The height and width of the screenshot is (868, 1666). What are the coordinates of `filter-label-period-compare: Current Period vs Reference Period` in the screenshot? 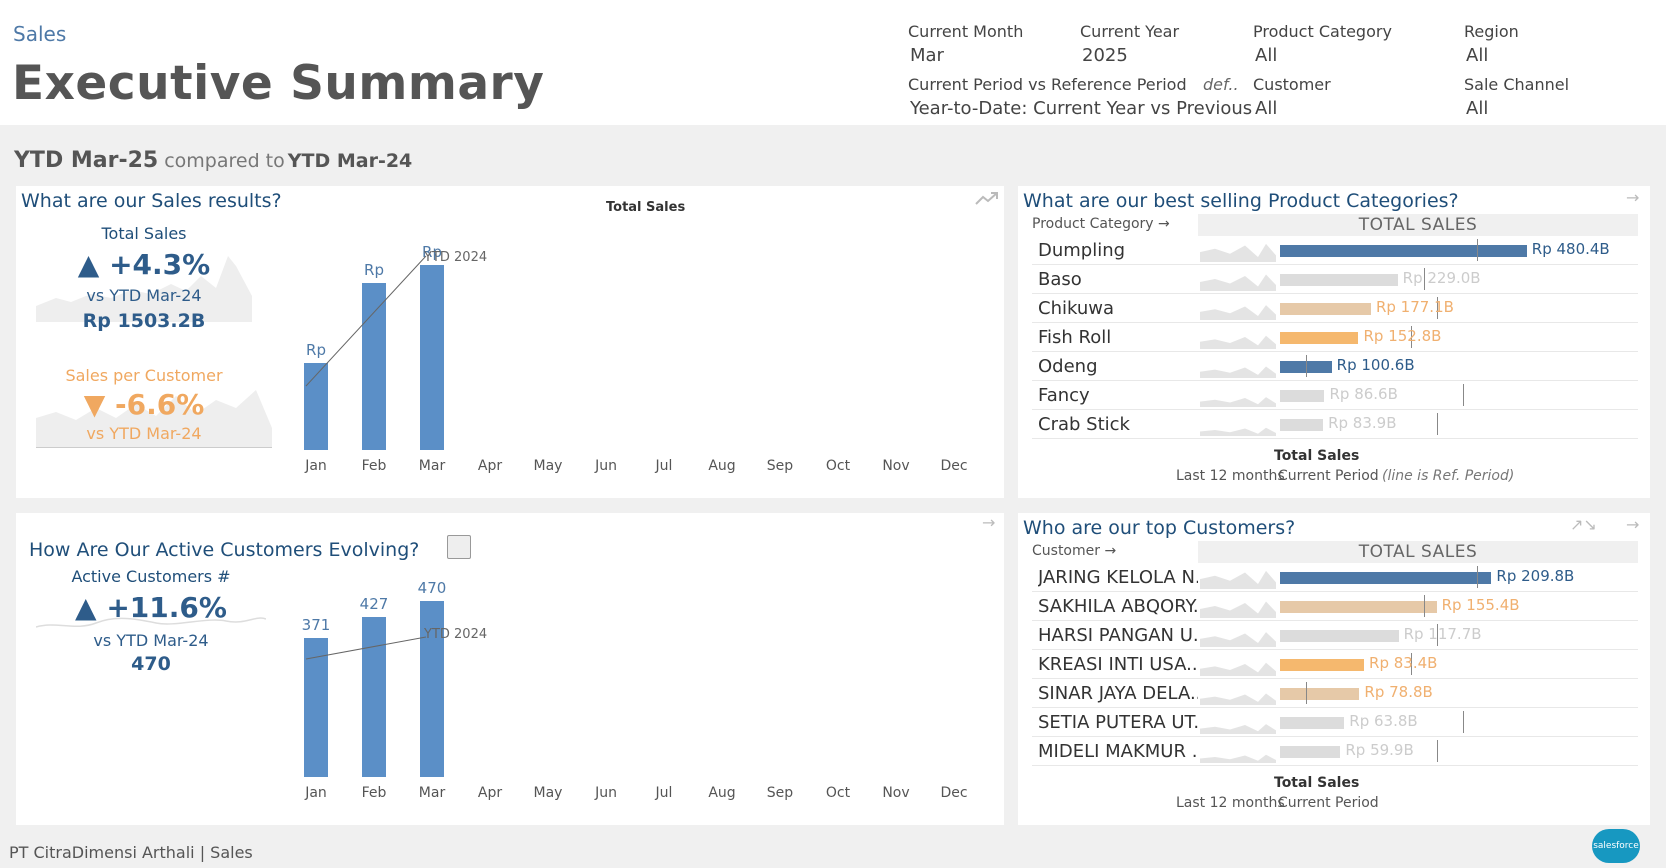 It's located at (1047, 84).